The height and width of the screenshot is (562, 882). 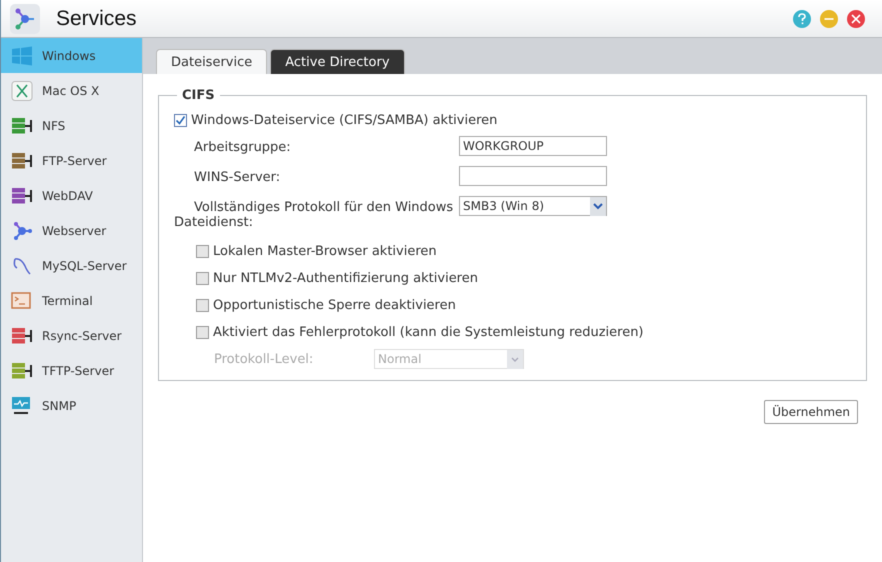 What do you see at coordinates (71, 230) in the screenshot?
I see `sidebar-item: Webserver` at bounding box center [71, 230].